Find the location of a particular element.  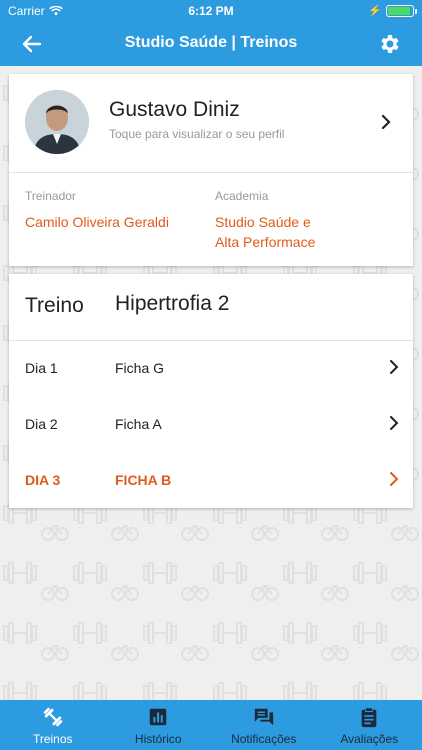

tab-label: Avaliações is located at coordinates (369, 739).